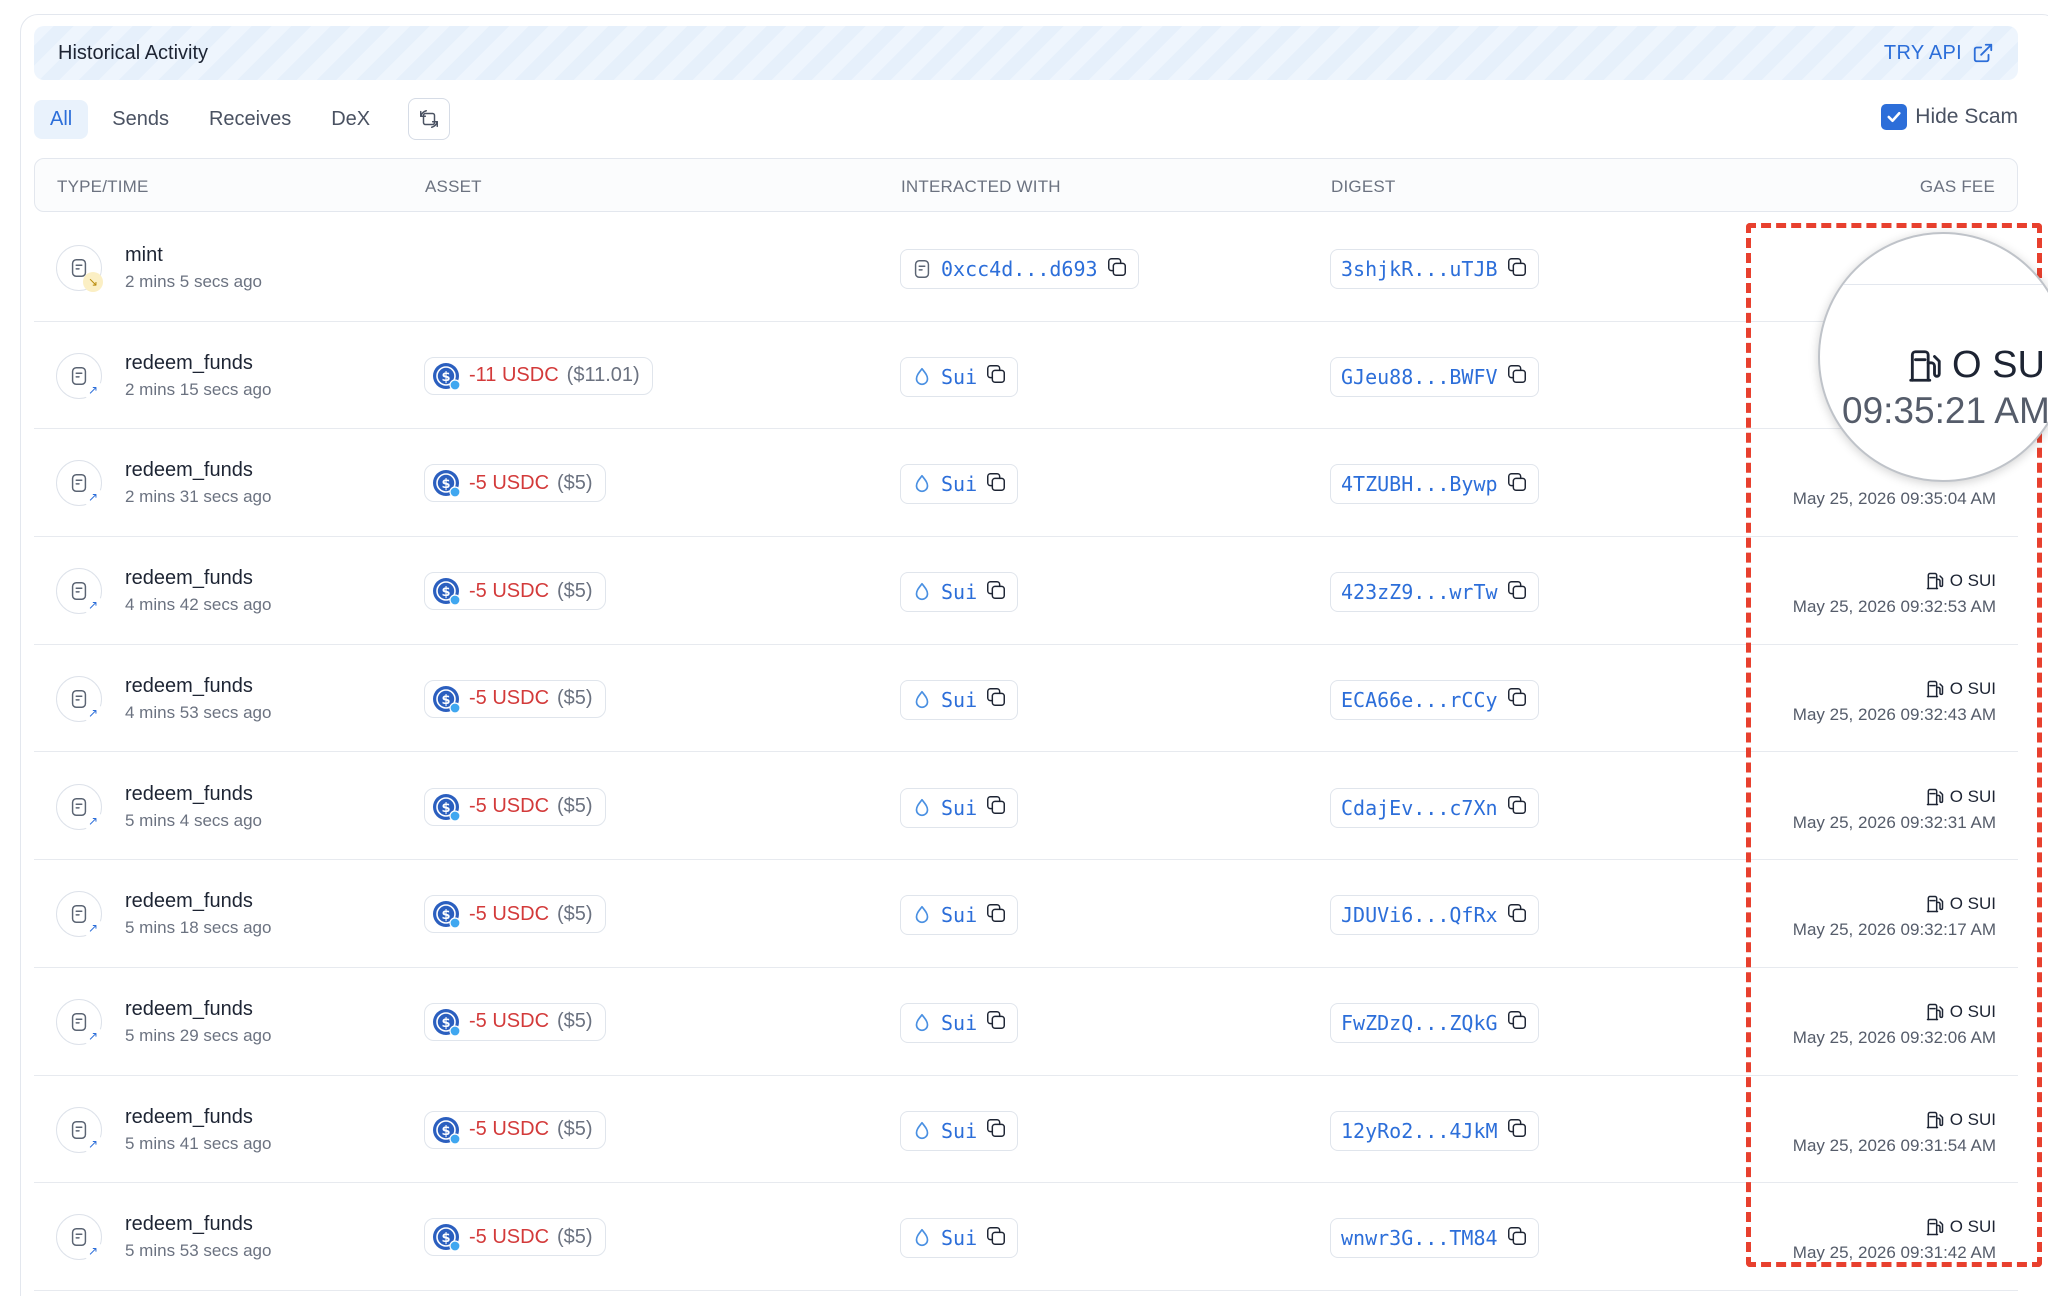  What do you see at coordinates (1934, 284) in the screenshot?
I see `magnifier-divider` at bounding box center [1934, 284].